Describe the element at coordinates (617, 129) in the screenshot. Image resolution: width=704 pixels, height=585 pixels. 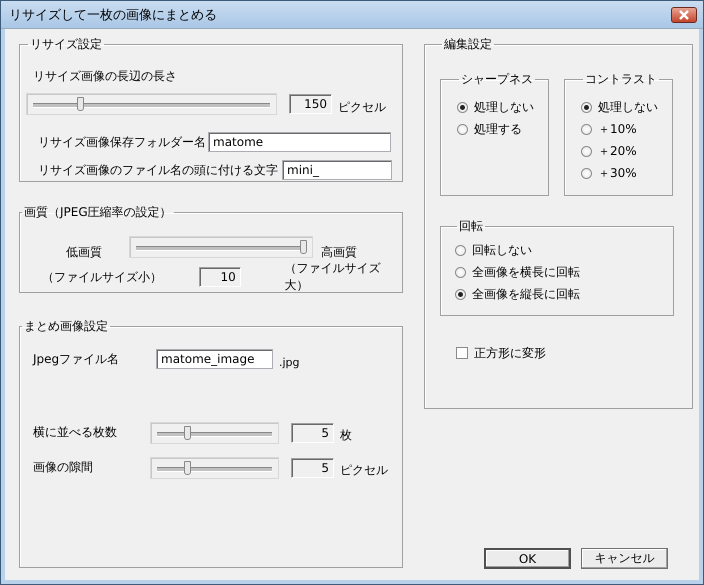
I see `option-label: ＋10%` at that location.